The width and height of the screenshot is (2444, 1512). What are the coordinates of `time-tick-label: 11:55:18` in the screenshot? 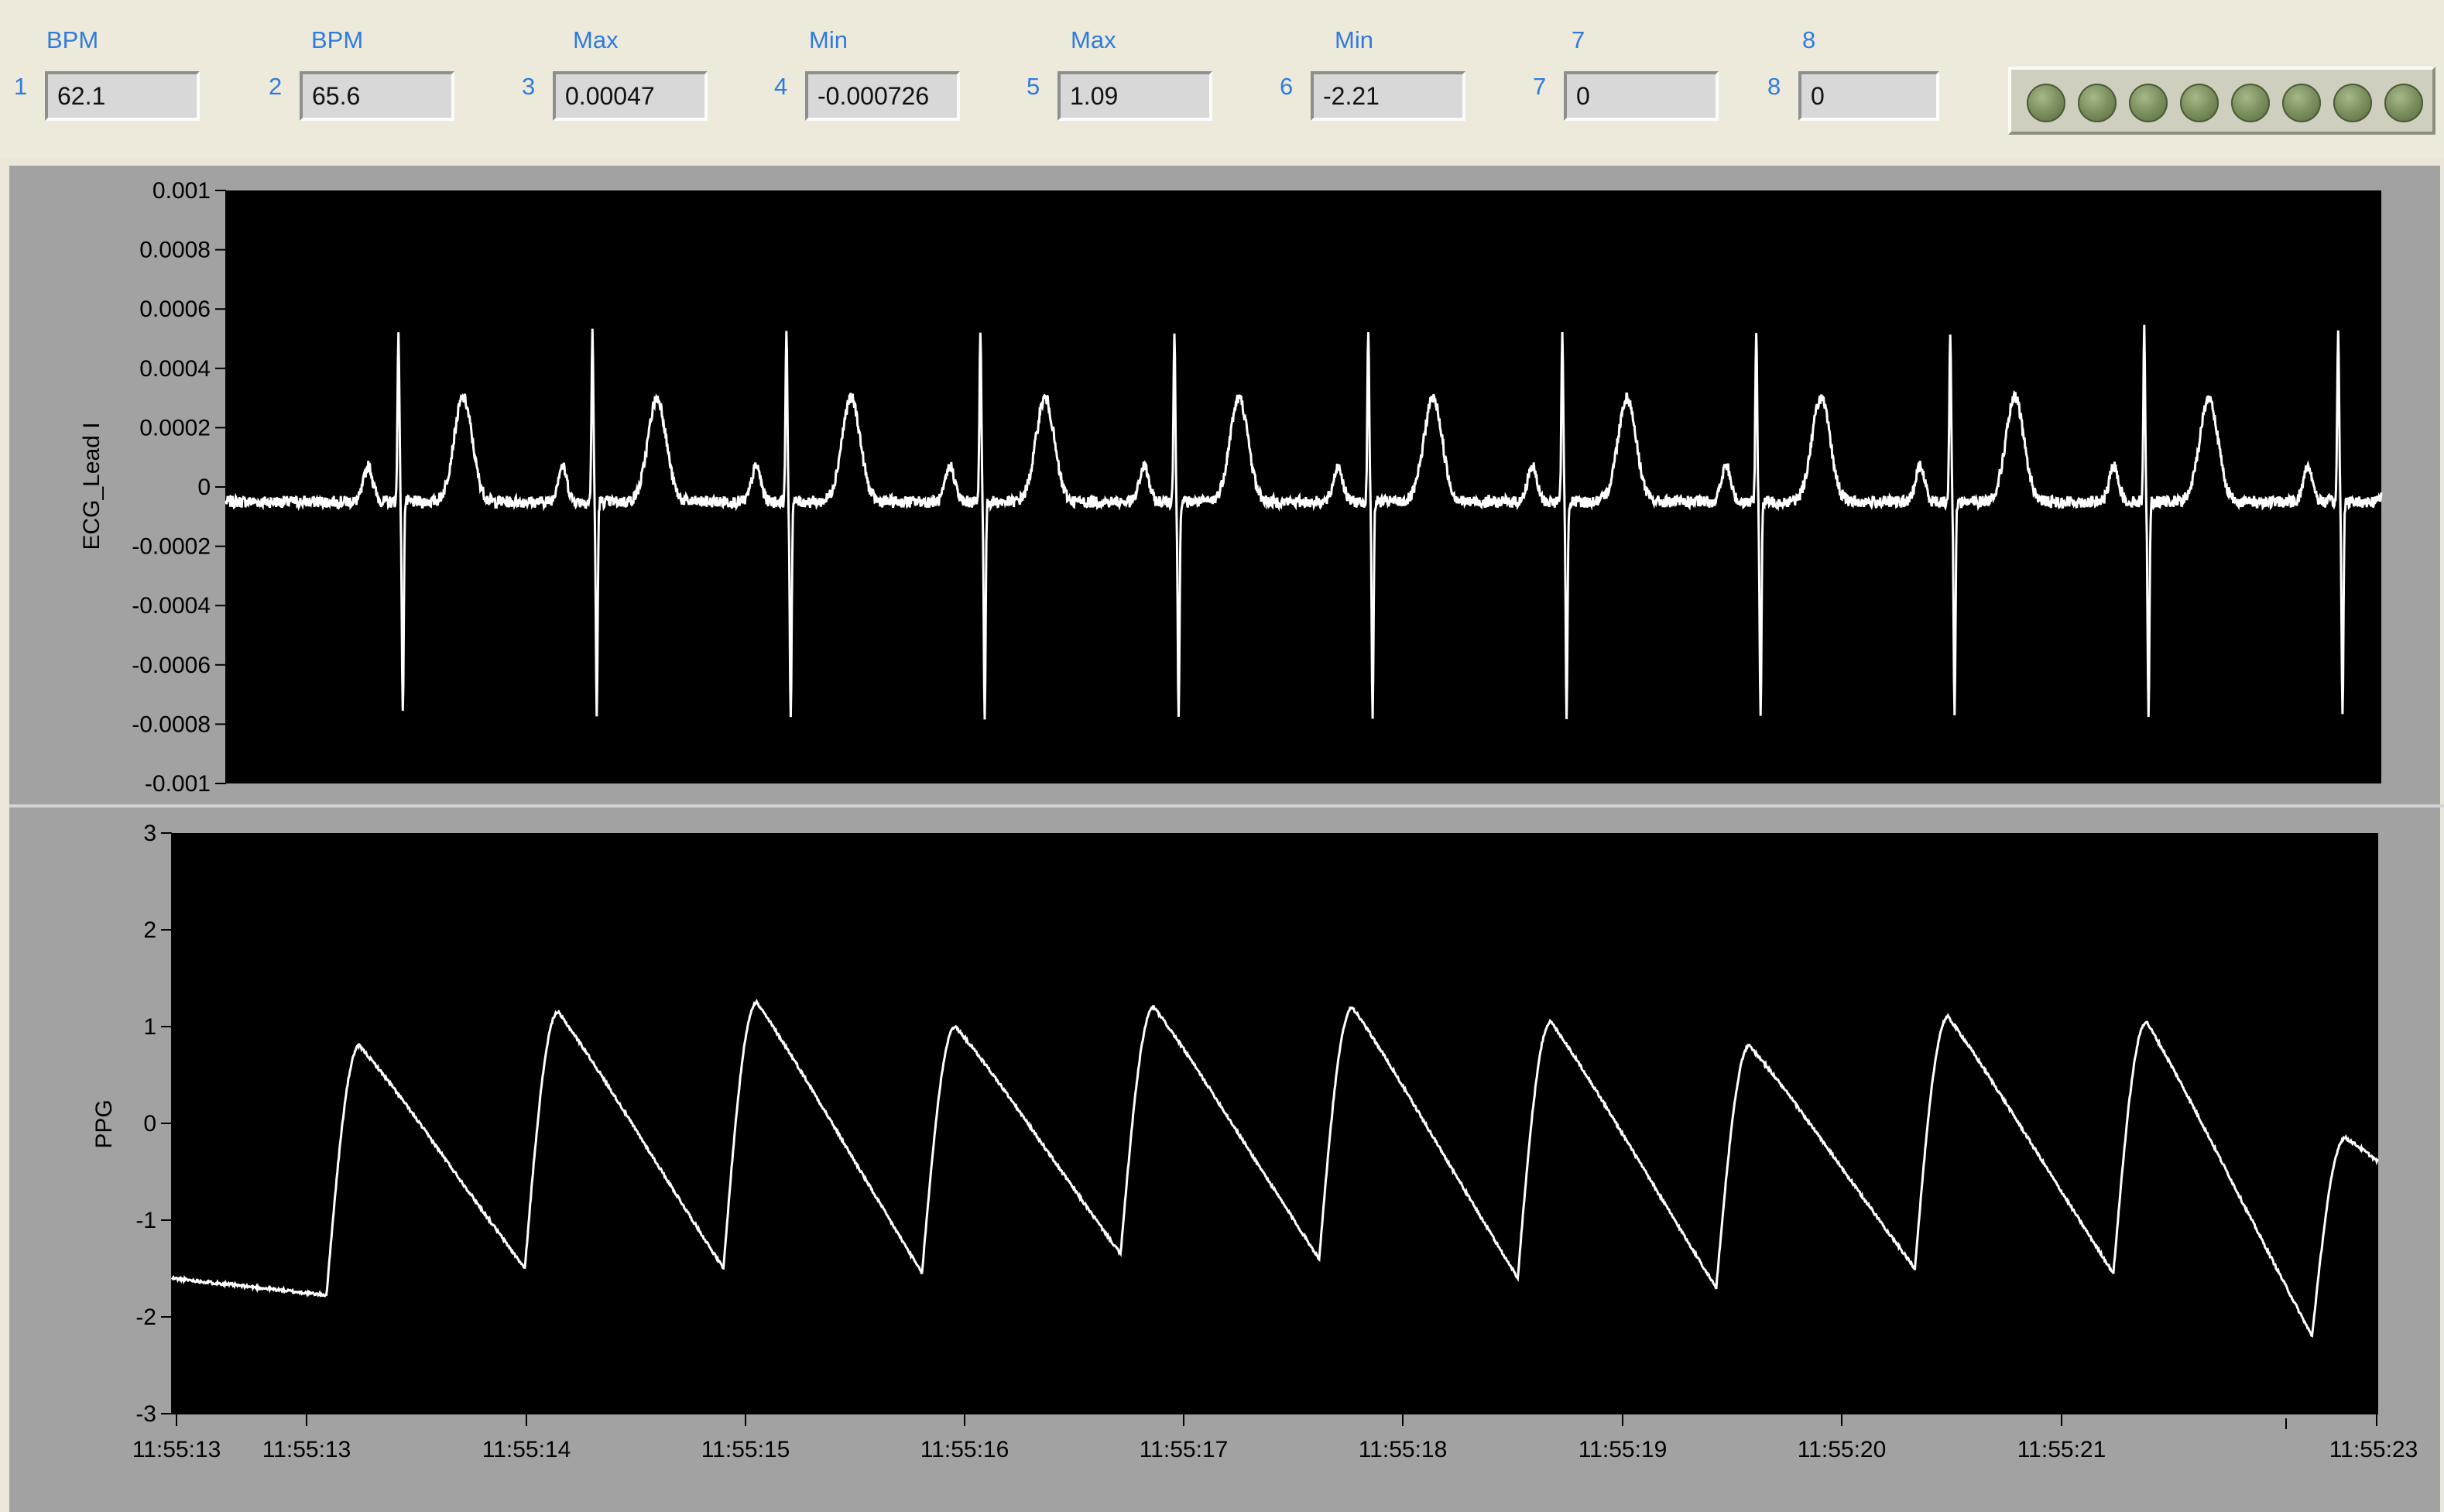 It's located at (1403, 1449).